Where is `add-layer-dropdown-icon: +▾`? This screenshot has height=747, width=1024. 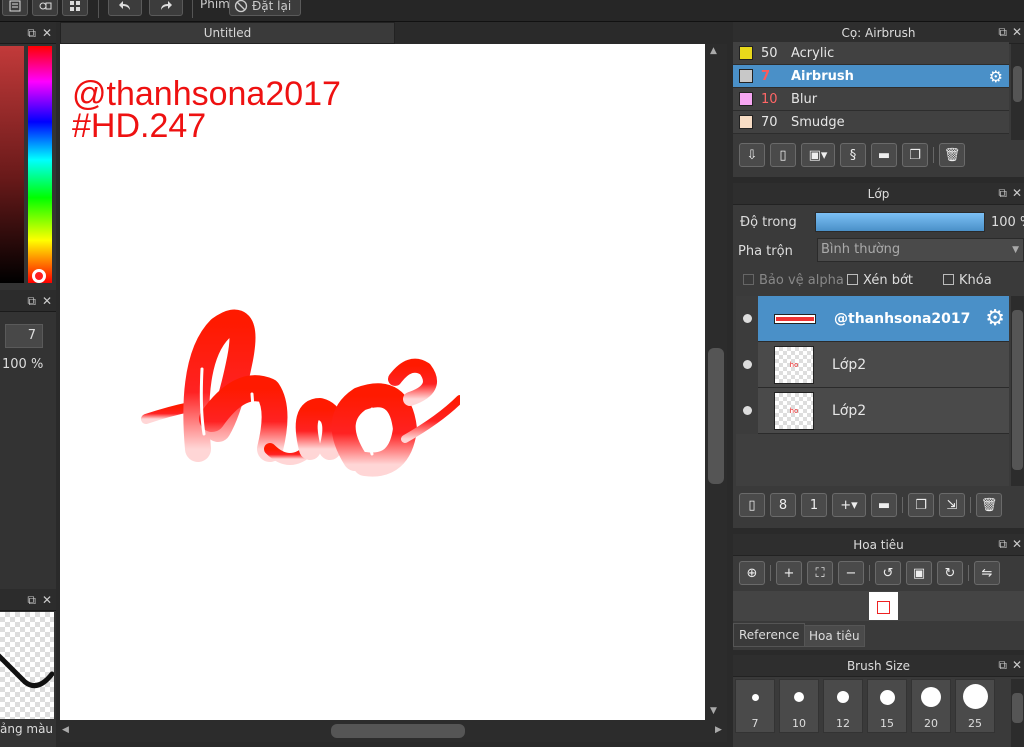 add-layer-dropdown-icon: +▾ is located at coordinates (849, 505).